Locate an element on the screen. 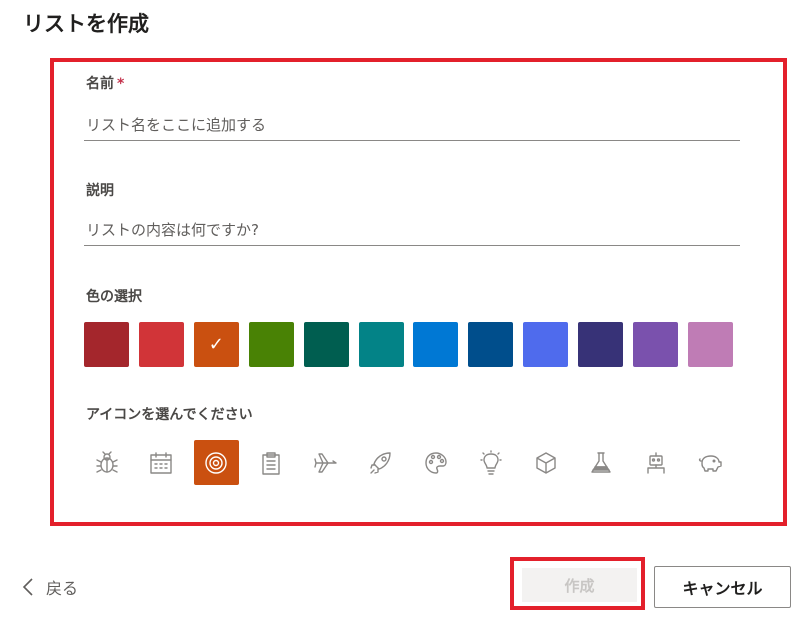 The height and width of the screenshot is (617, 809). checkmark-icon: ✓ is located at coordinates (216, 344).